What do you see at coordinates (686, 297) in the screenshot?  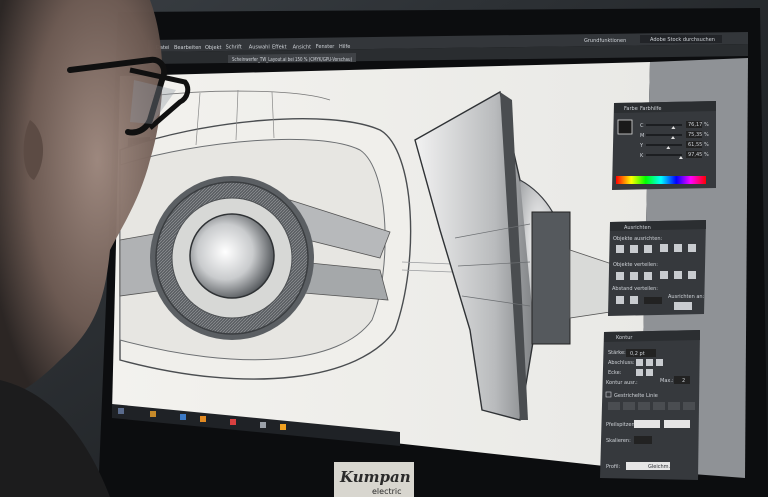 I see `align-to-label: Ausrichten an:` at bounding box center [686, 297].